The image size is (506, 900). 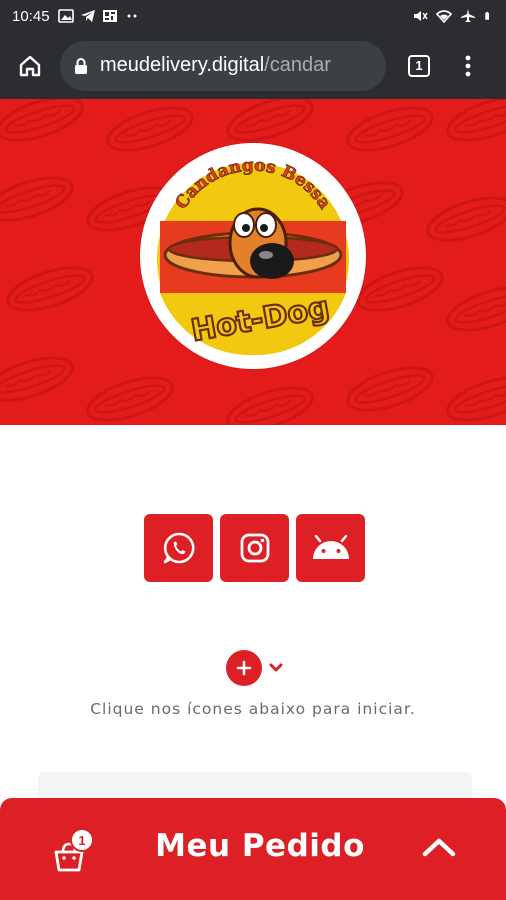 I want to click on chevron-up-icon, so click(x=439, y=847).